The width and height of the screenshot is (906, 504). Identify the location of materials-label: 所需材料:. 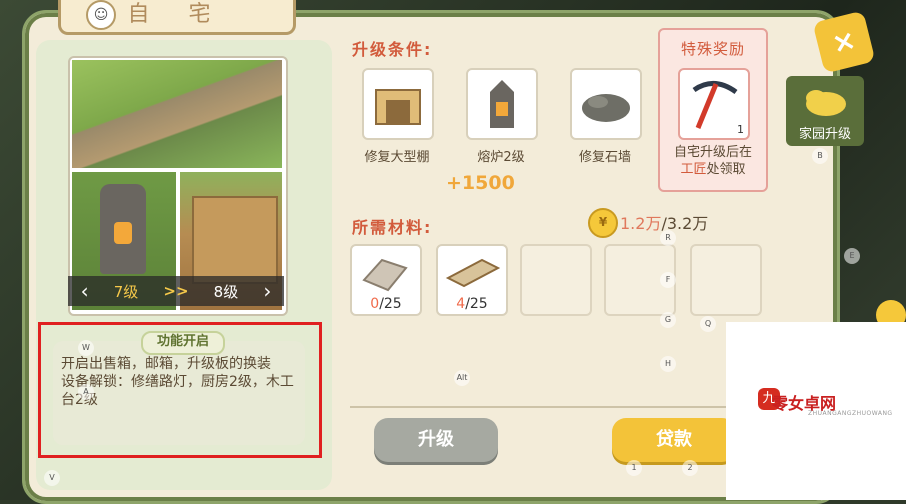
(392, 227).